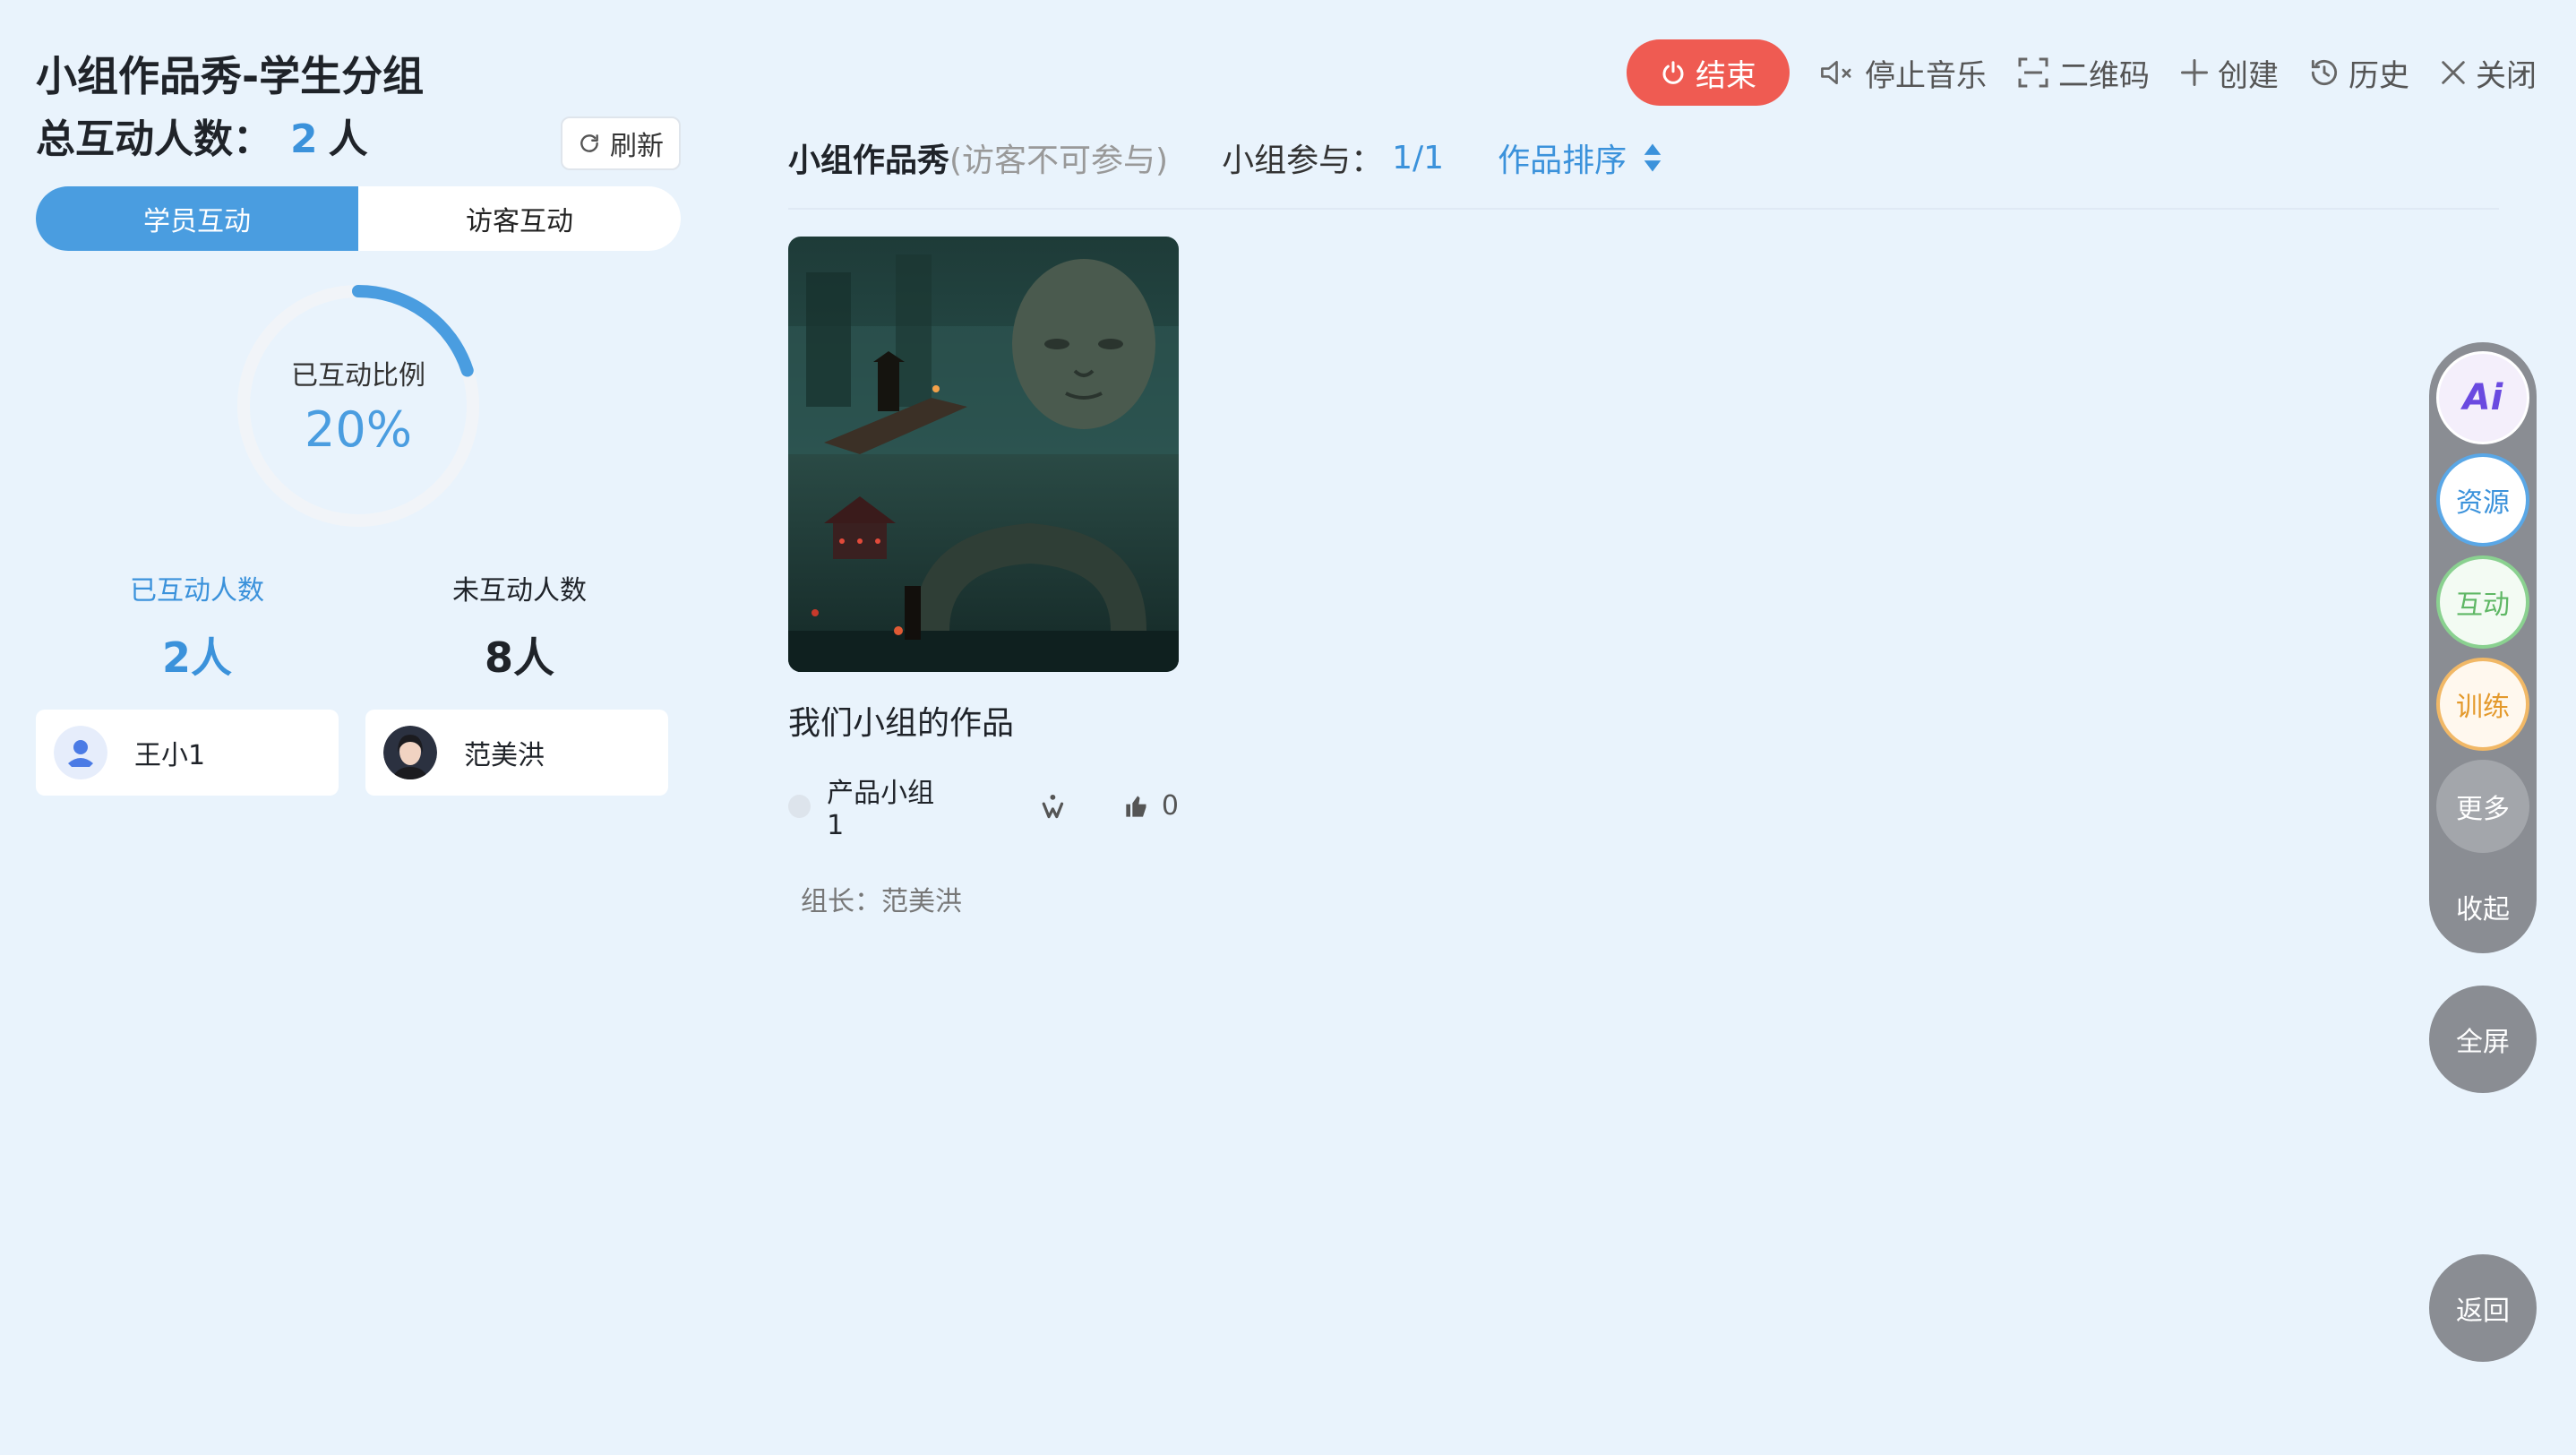 The height and width of the screenshot is (1455, 2576). What do you see at coordinates (983, 806) in the screenshot?
I see `work-meta: 产品小组1 0` at bounding box center [983, 806].